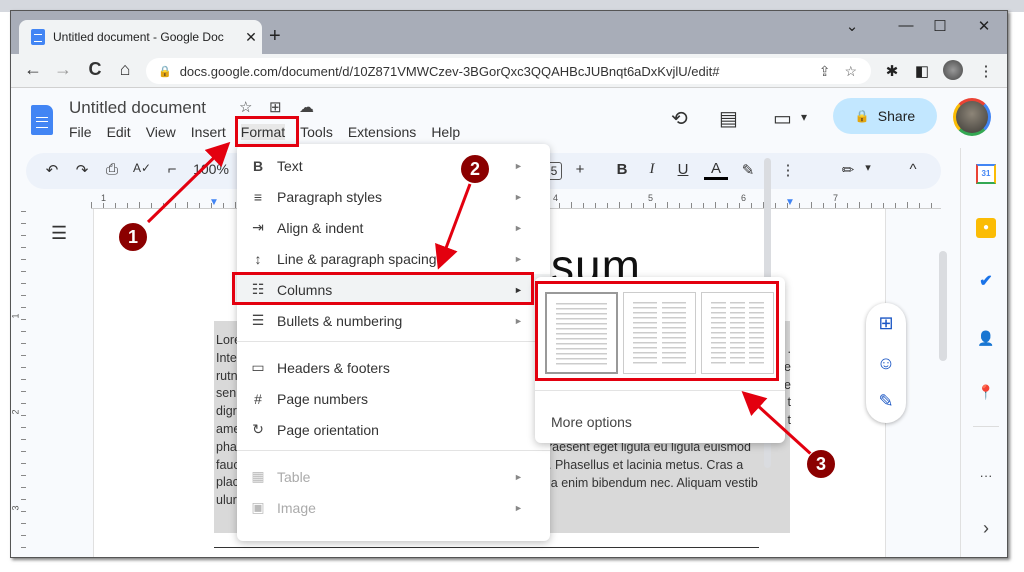 The image size is (1024, 572). Describe the element at coordinates (258, 476) in the screenshot. I see `table-icon: ▦` at that location.